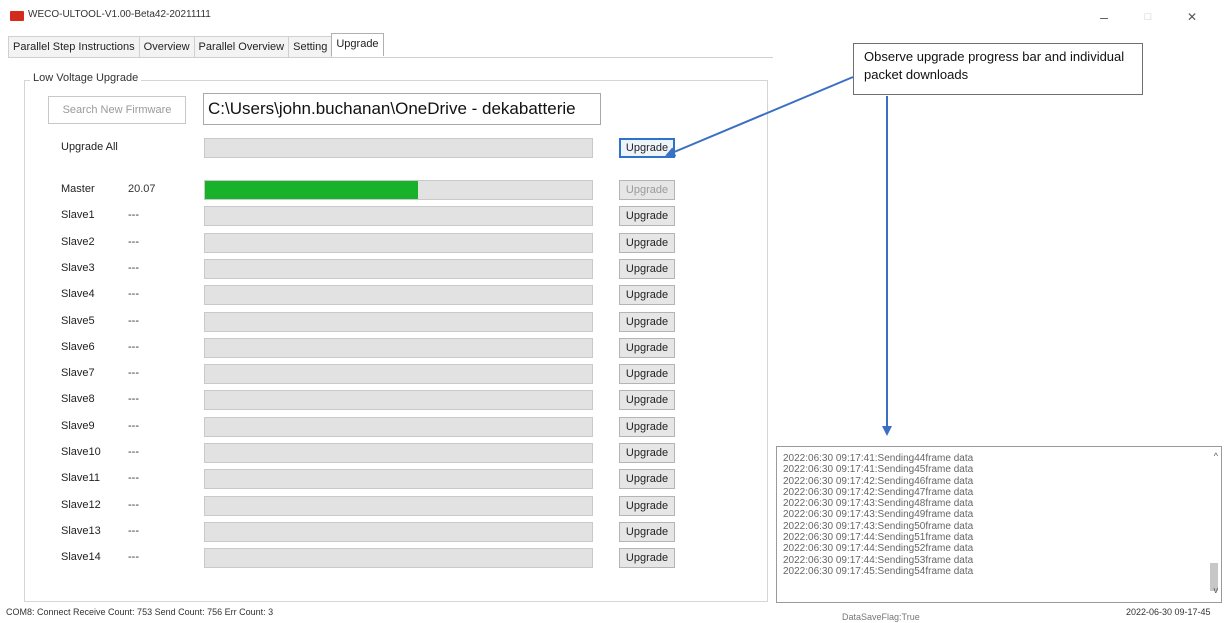 The width and height of the screenshot is (1225, 623). What do you see at coordinates (878, 538) in the screenshot?
I see `log-line: 2022:06:30 09:17:44:Sending51frame data` at bounding box center [878, 538].